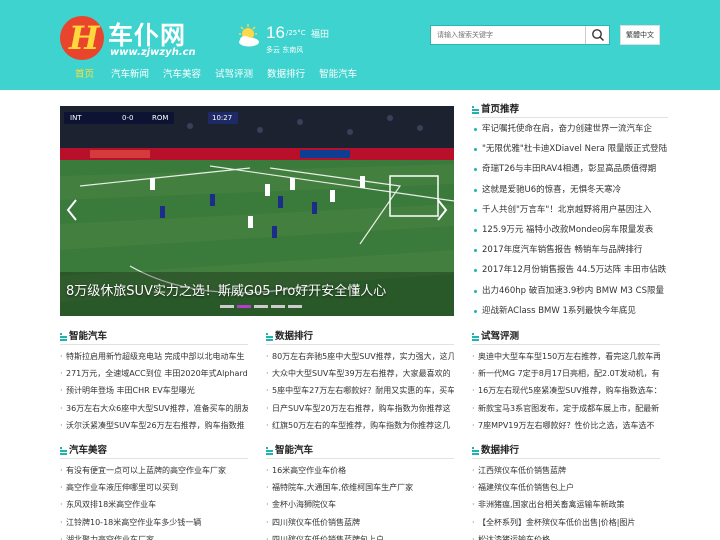 Image resolution: width=720 pixels, height=540 pixels. What do you see at coordinates (76, 118) in the screenshot?
I see `score-team-left: INT` at bounding box center [76, 118].